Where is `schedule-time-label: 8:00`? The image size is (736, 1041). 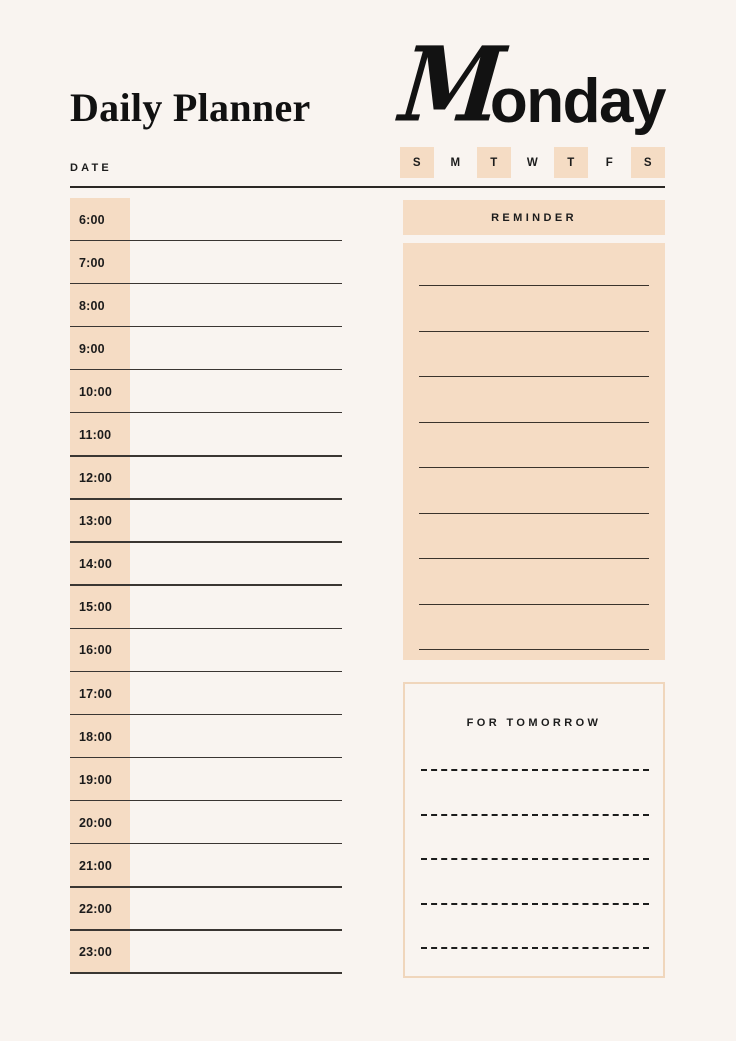 schedule-time-label: 8:00 is located at coordinates (100, 306).